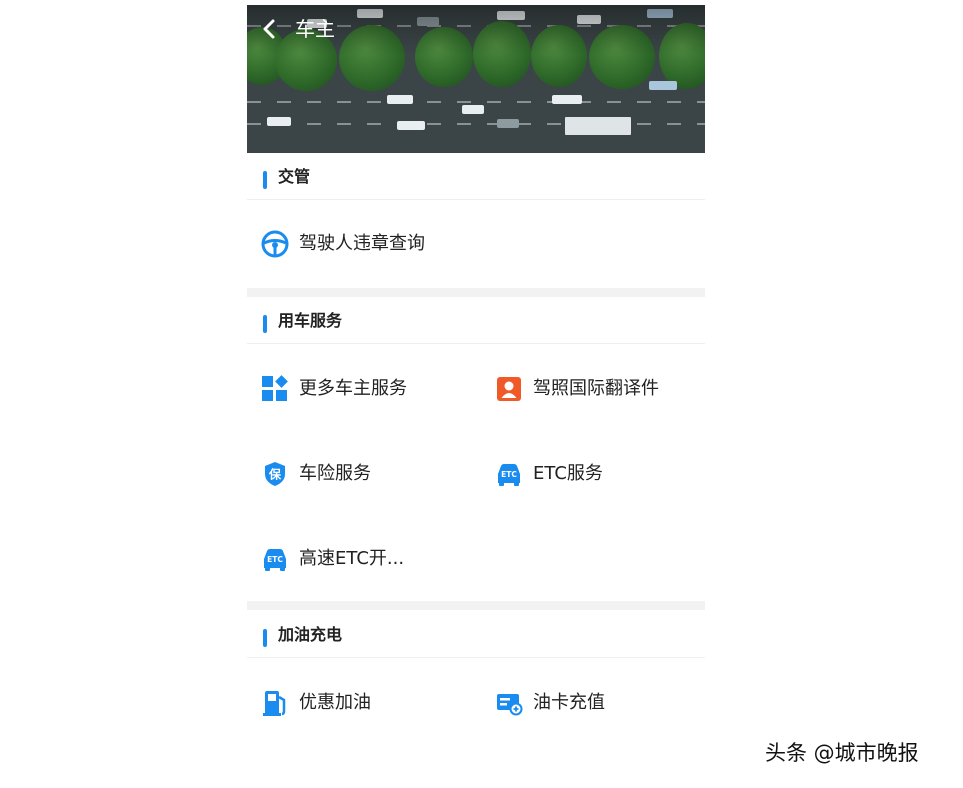 The image size is (963, 788). Describe the element at coordinates (274, 703) in the screenshot. I see `fuel-pump-icon` at that location.